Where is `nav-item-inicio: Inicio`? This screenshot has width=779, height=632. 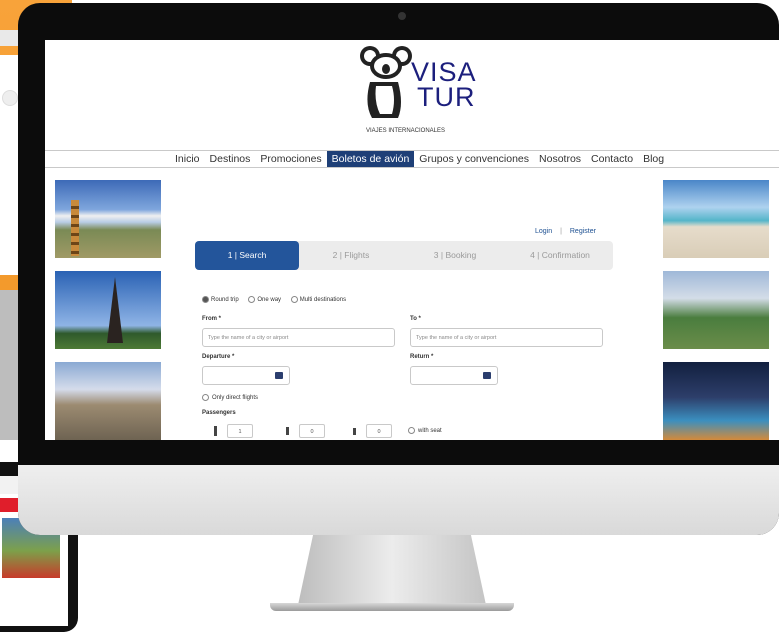 nav-item-inicio: Inicio is located at coordinates (187, 159).